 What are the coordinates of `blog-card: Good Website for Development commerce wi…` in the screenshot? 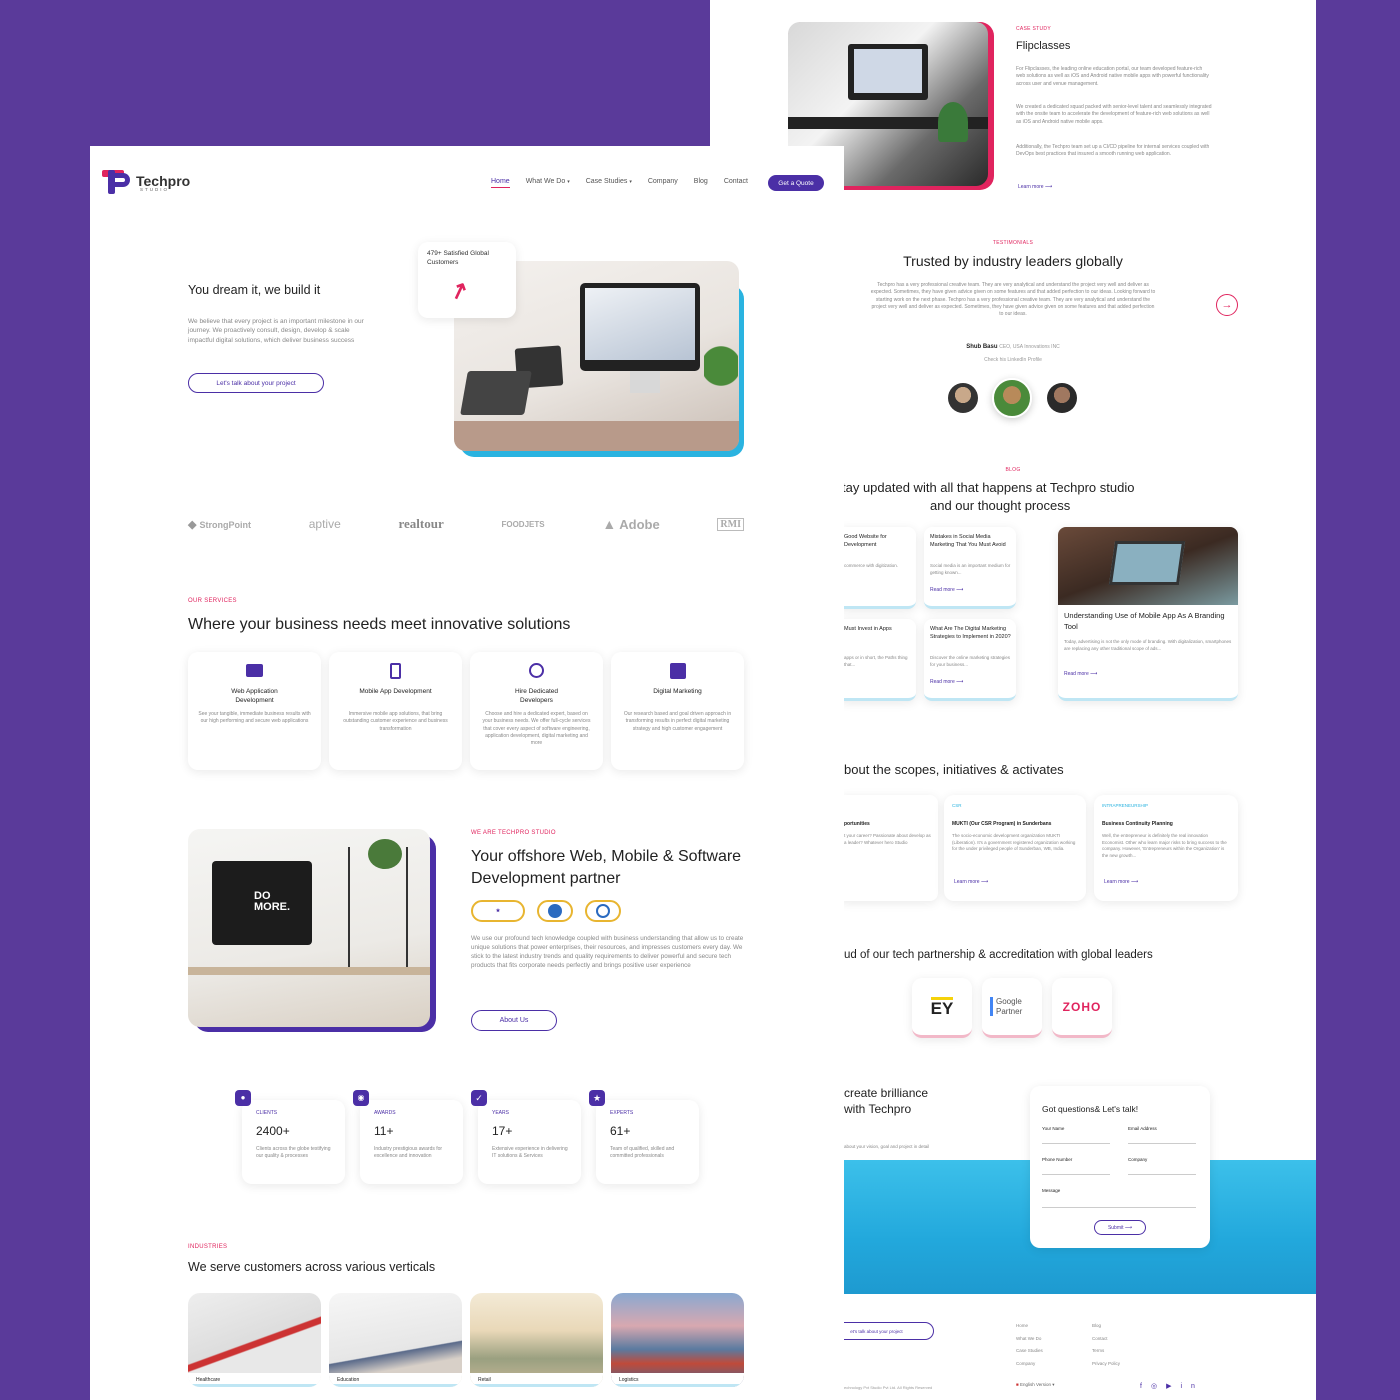 It's located at (878, 568).